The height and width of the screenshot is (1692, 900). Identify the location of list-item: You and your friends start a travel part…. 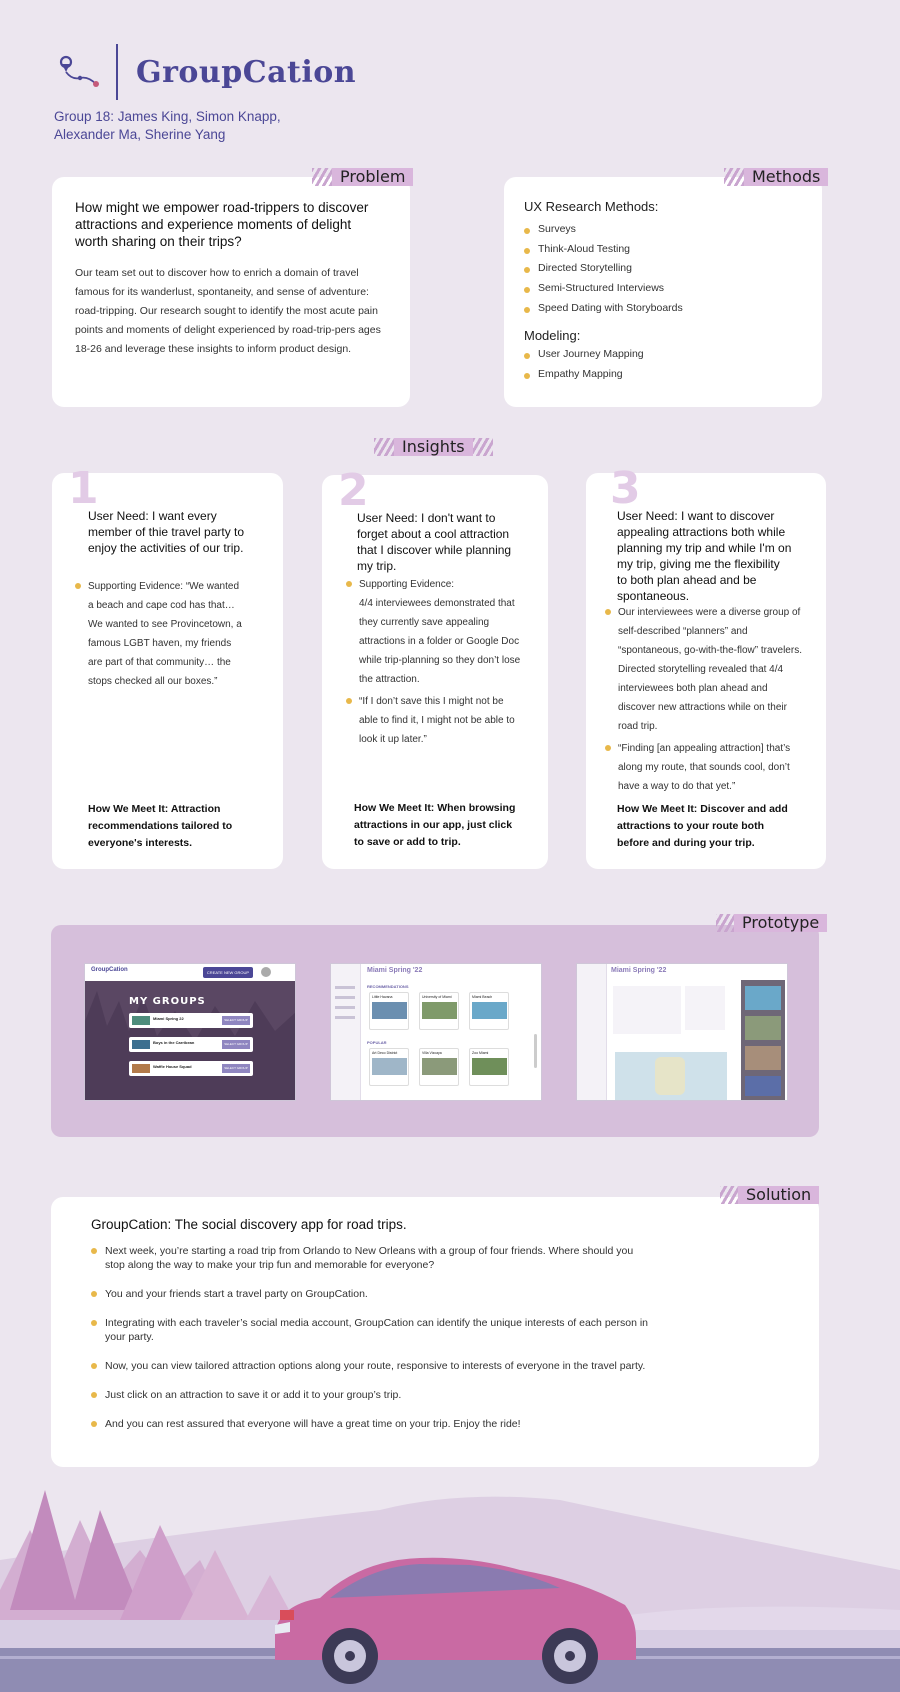
(371, 1294).